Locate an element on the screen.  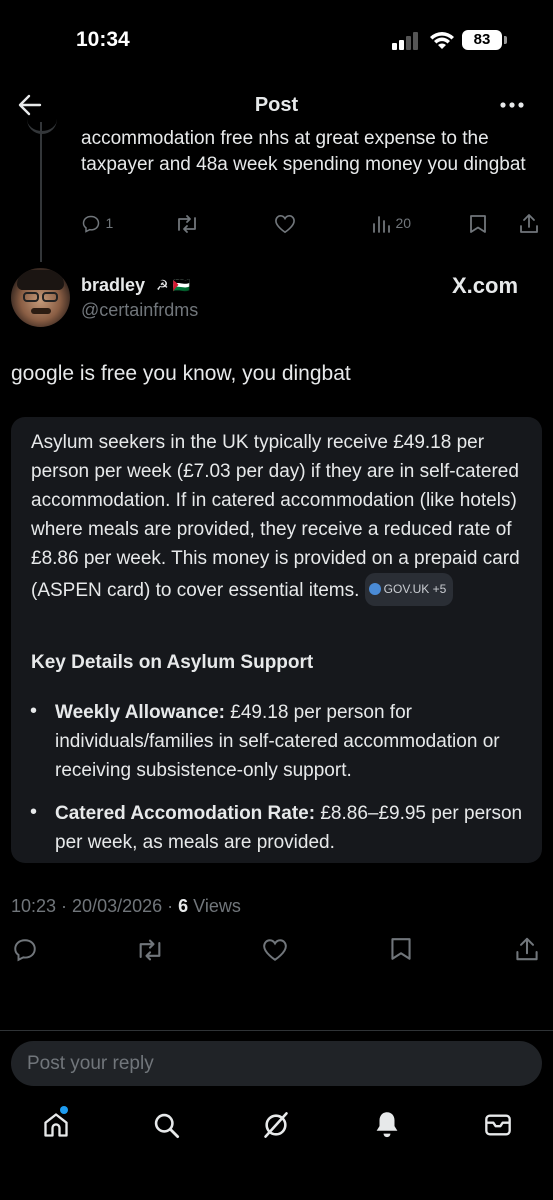
wifi-icon is located at coordinates (442, 40).